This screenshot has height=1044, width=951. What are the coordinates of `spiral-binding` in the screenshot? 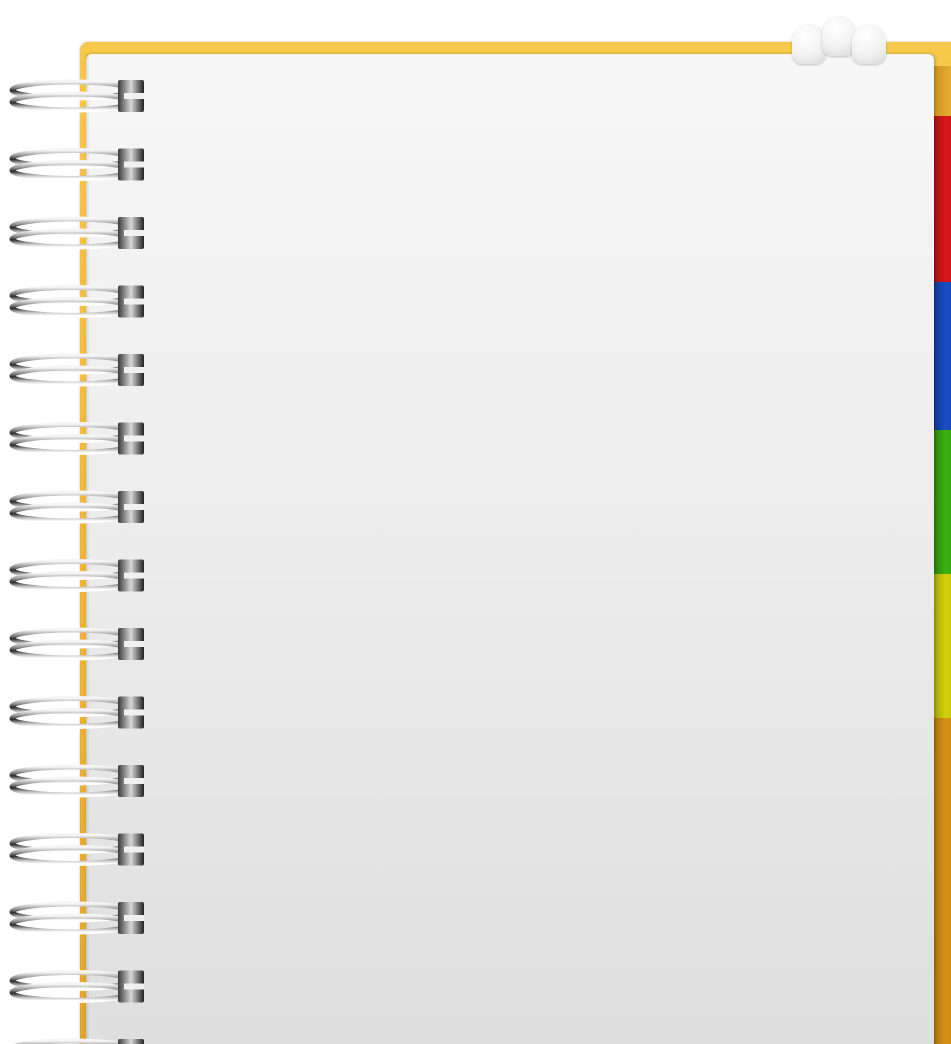 It's located at (76, 561).